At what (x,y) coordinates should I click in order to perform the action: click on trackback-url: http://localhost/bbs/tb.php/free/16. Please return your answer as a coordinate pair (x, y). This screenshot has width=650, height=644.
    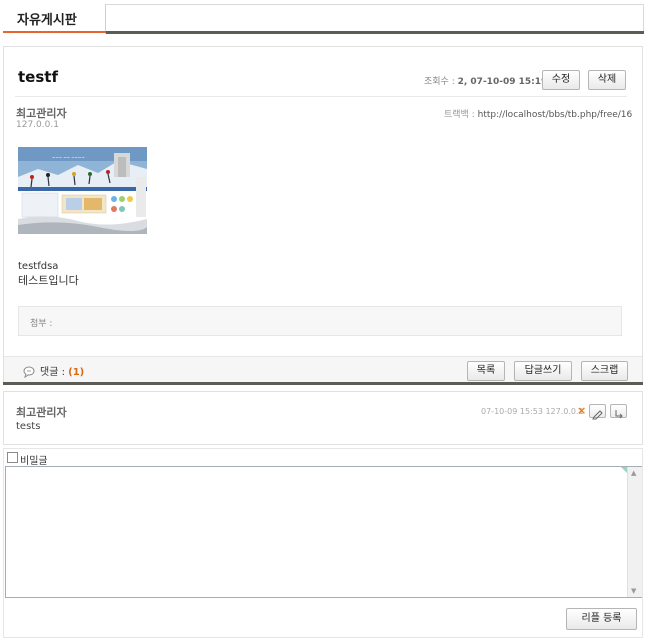
    Looking at the image, I should click on (555, 115).